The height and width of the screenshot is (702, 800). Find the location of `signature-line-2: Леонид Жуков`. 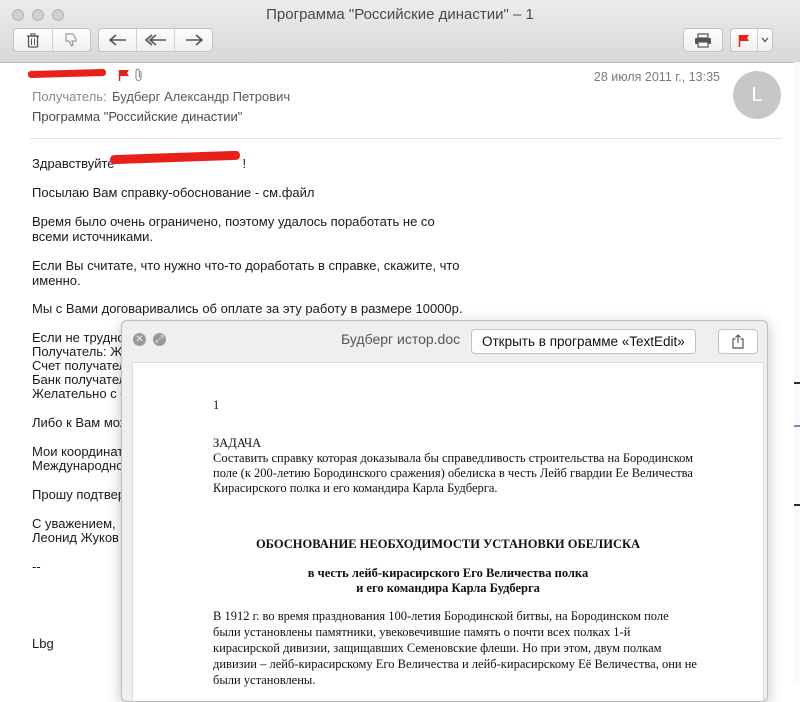

signature-line-2: Леонид Жуков is located at coordinates (75, 537).